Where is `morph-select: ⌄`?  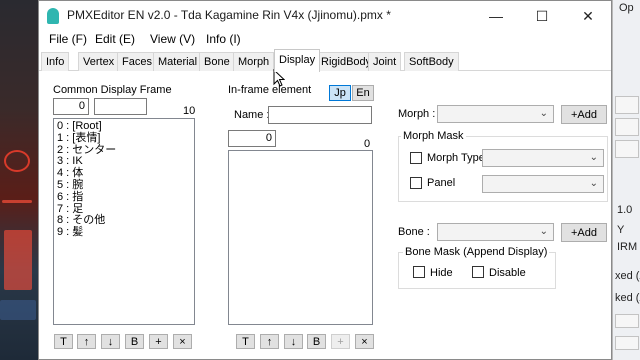
morph-select: ⌄ is located at coordinates (495, 114).